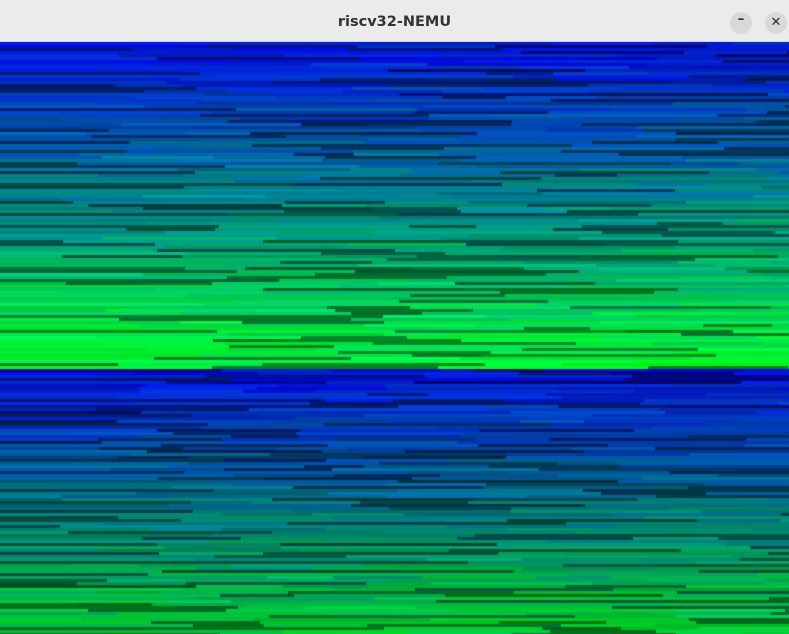 Image resolution: width=789 pixels, height=634 pixels. I want to click on minimize-button: –, so click(741, 23).